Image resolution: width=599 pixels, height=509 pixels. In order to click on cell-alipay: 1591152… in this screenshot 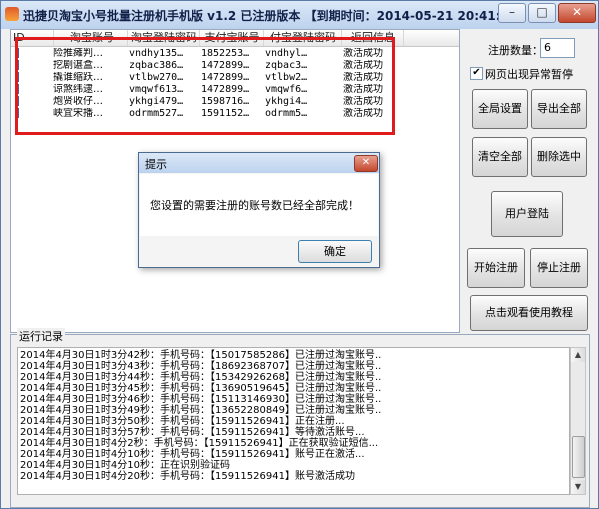, I will do `click(225, 113)`.